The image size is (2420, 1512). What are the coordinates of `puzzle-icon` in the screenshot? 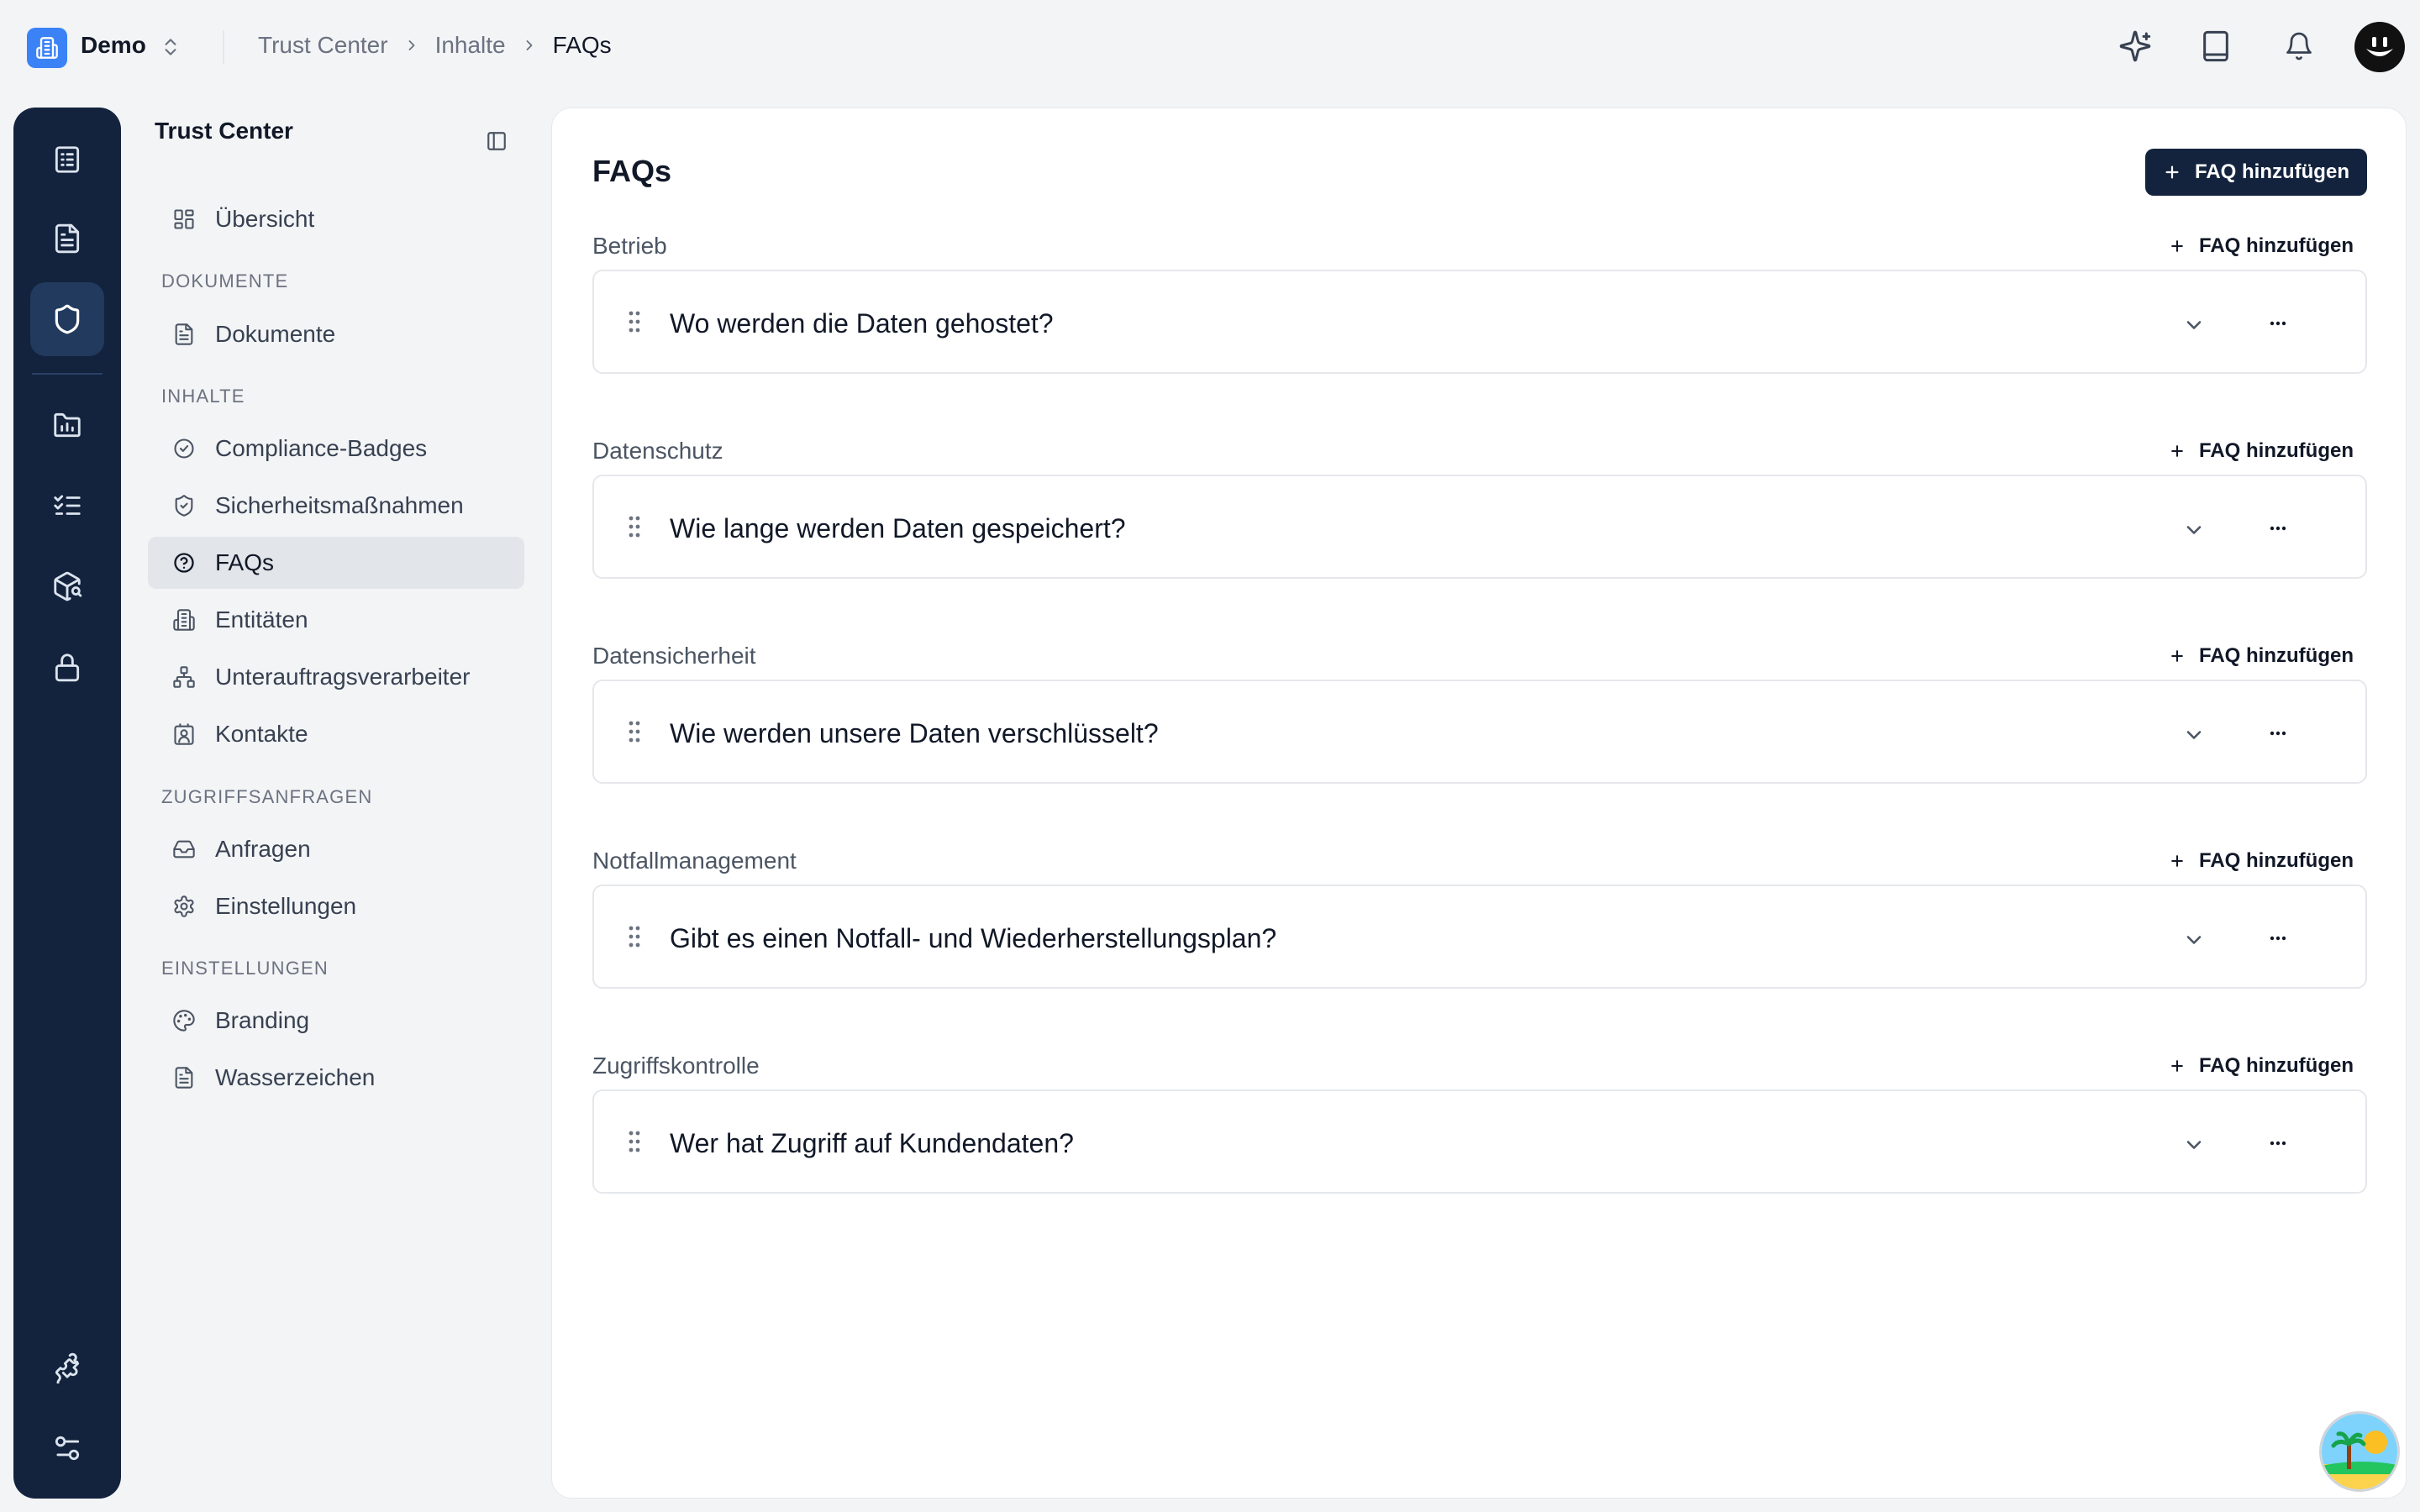 It's located at (67, 1367).